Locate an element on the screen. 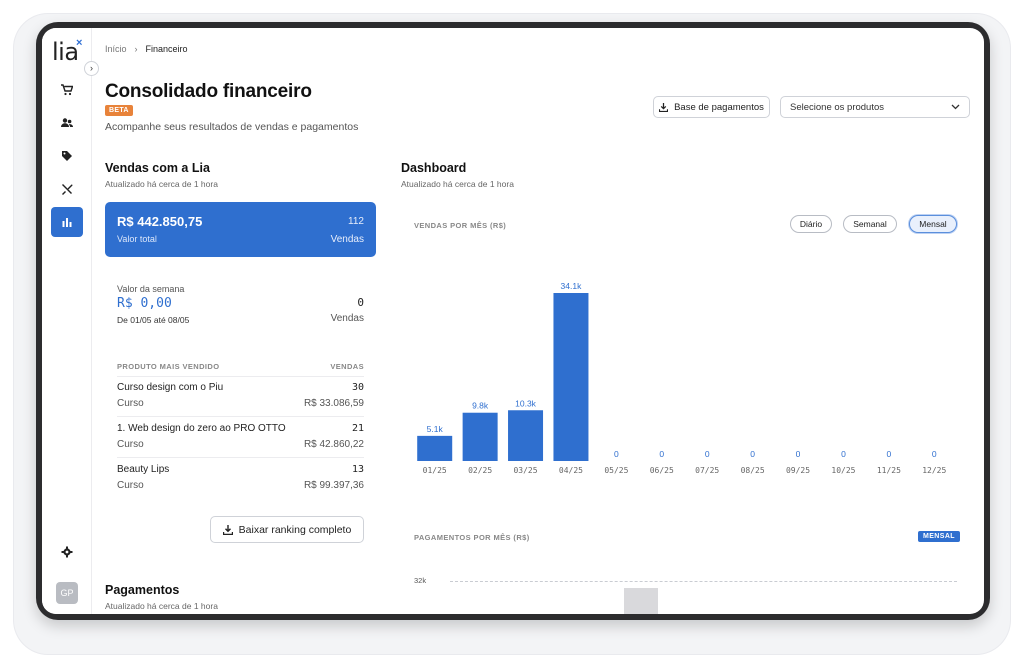  sidebar-toggle-button: › is located at coordinates (91, 68).